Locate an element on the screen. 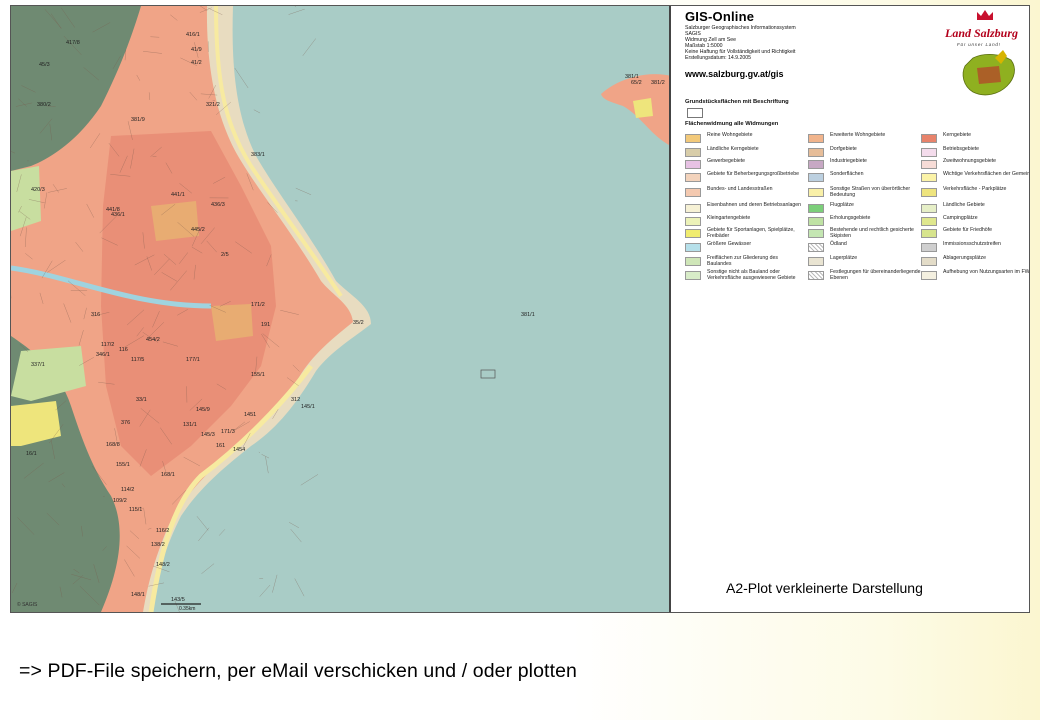  legend-item: Kleingartengebiete is located at coordinates (744, 220).